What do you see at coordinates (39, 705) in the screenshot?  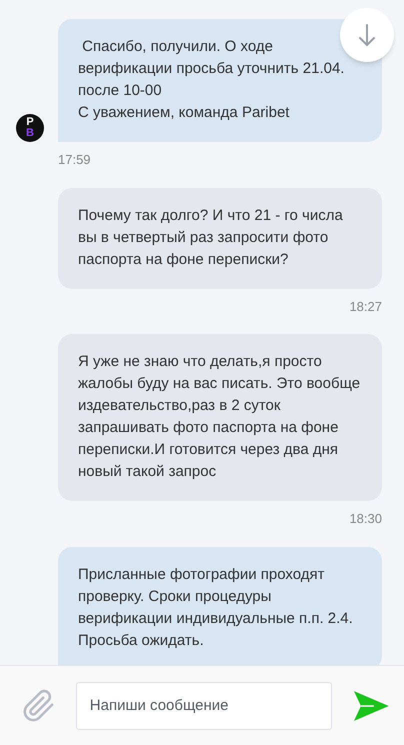 I see `paperclip-icon` at bounding box center [39, 705].